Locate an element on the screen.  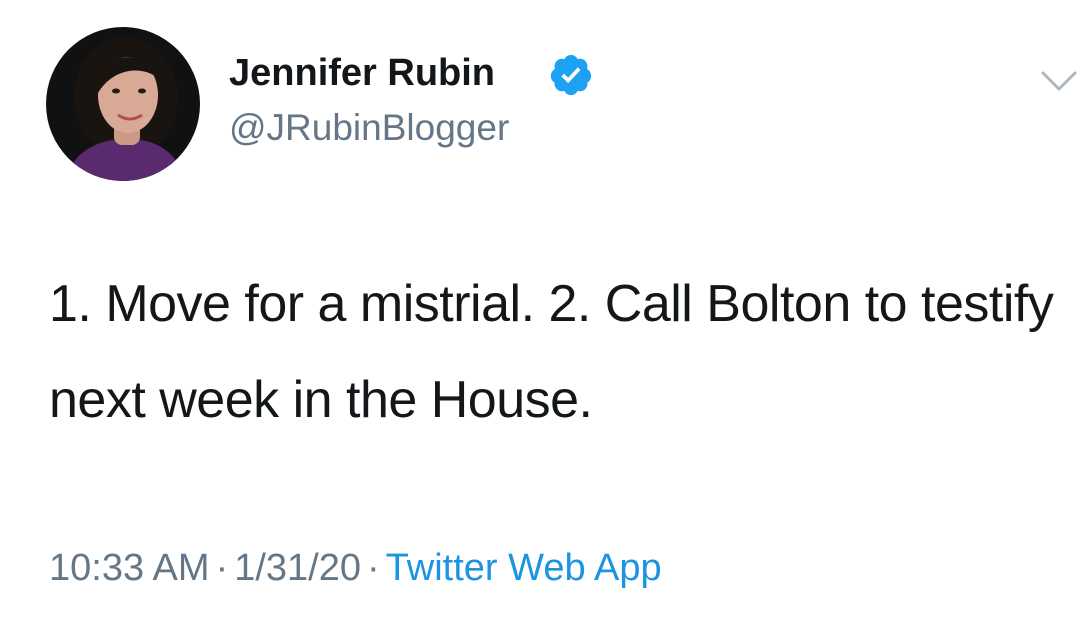
avatar-photo-icon is located at coordinates (123, 104).